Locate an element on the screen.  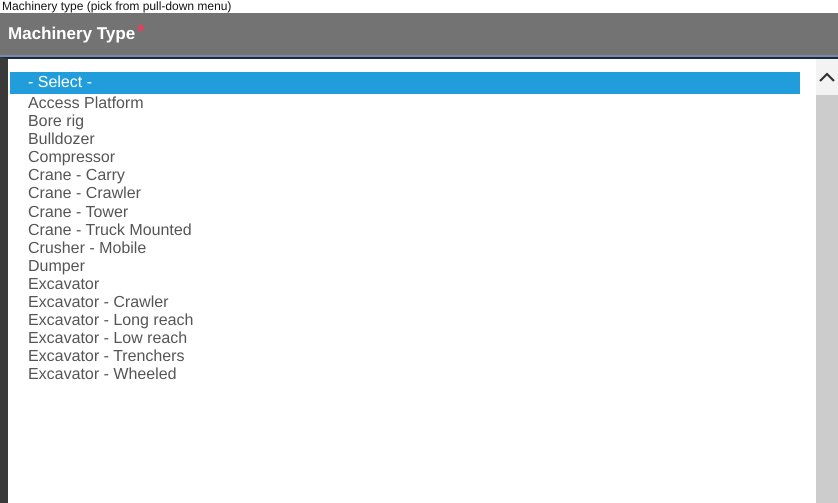
dropdown-option: Bulldozer is located at coordinates (405, 140).